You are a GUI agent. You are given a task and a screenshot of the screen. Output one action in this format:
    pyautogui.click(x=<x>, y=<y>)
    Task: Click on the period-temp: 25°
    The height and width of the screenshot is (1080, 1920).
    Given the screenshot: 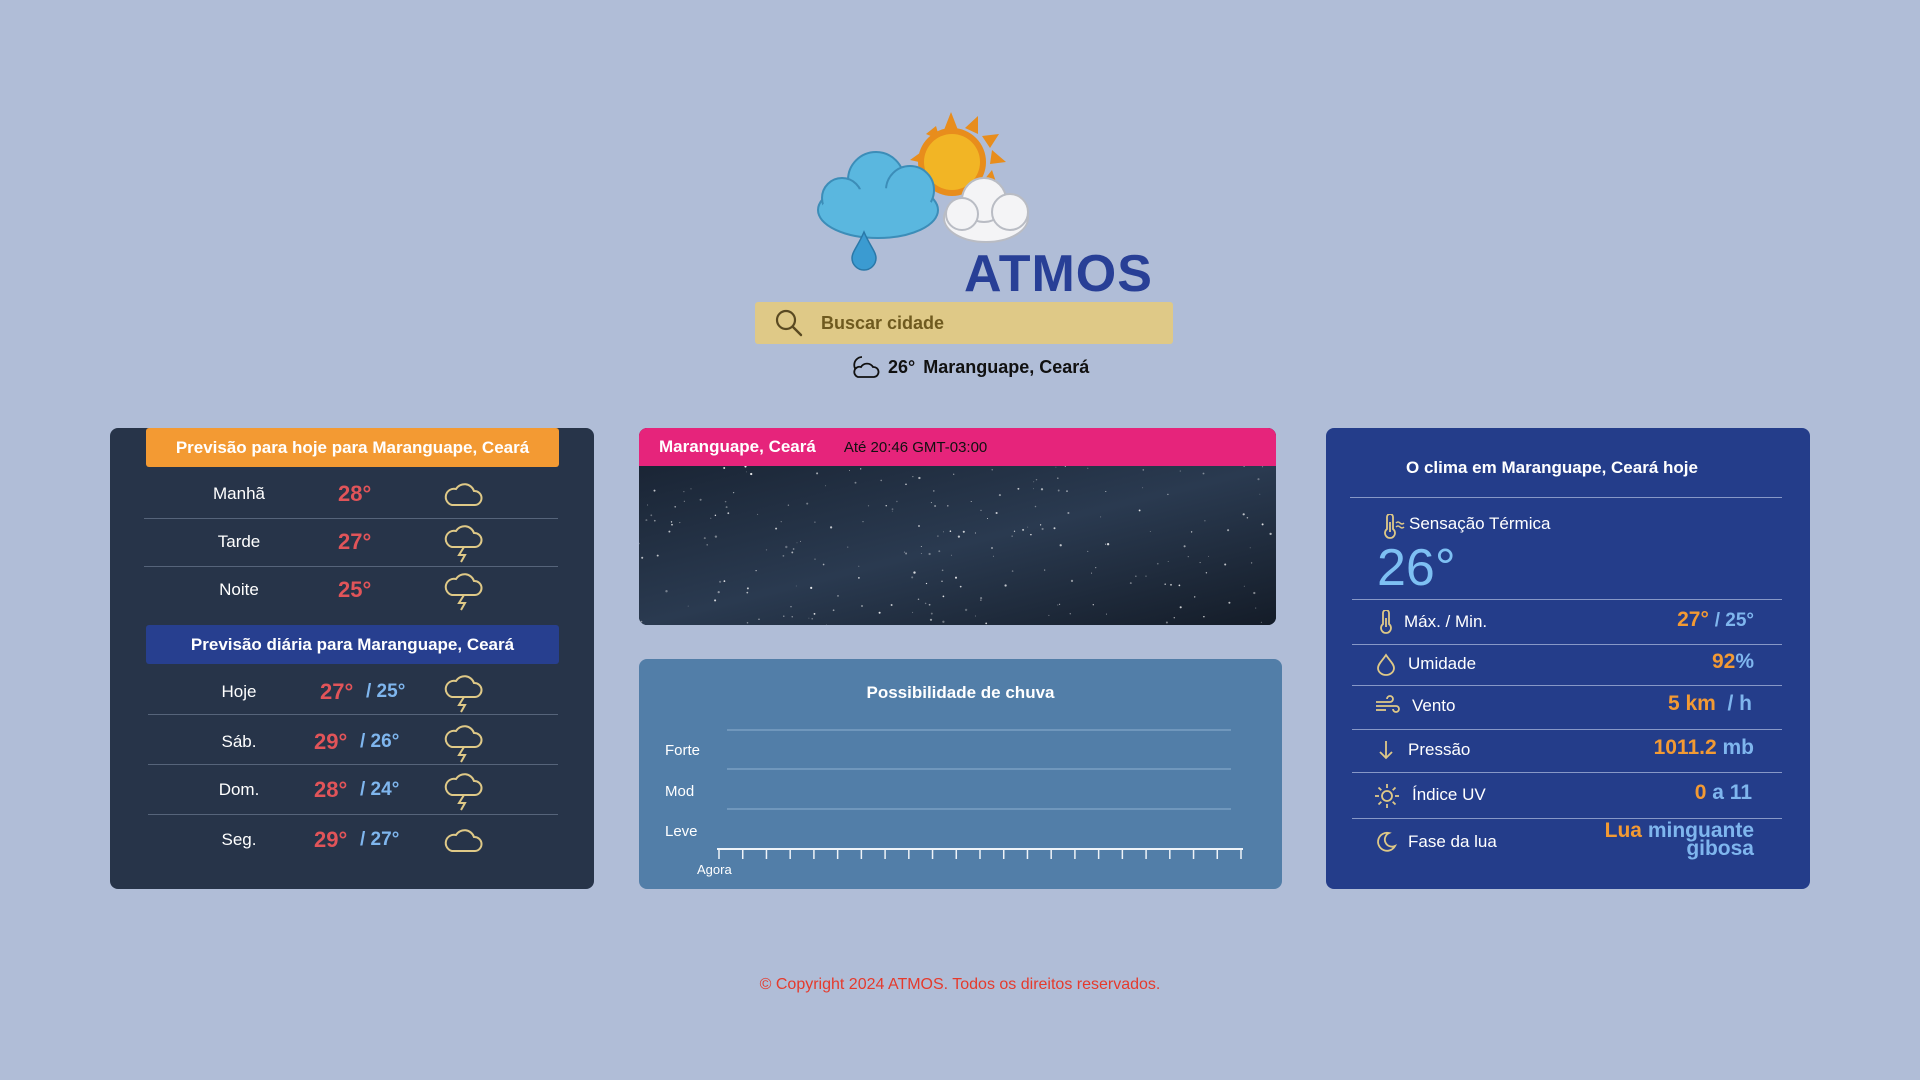 What is the action you would take?
    pyautogui.click(x=355, y=589)
    